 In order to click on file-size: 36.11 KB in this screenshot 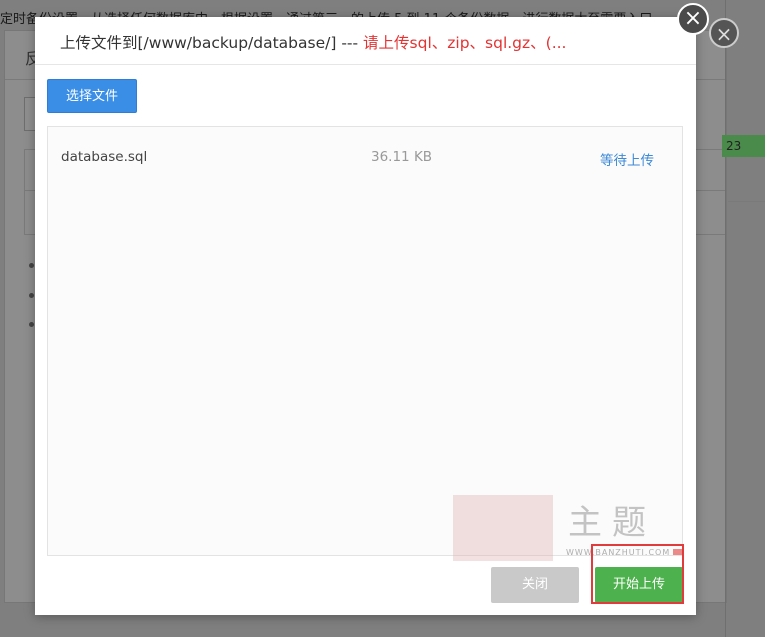, I will do `click(402, 157)`.